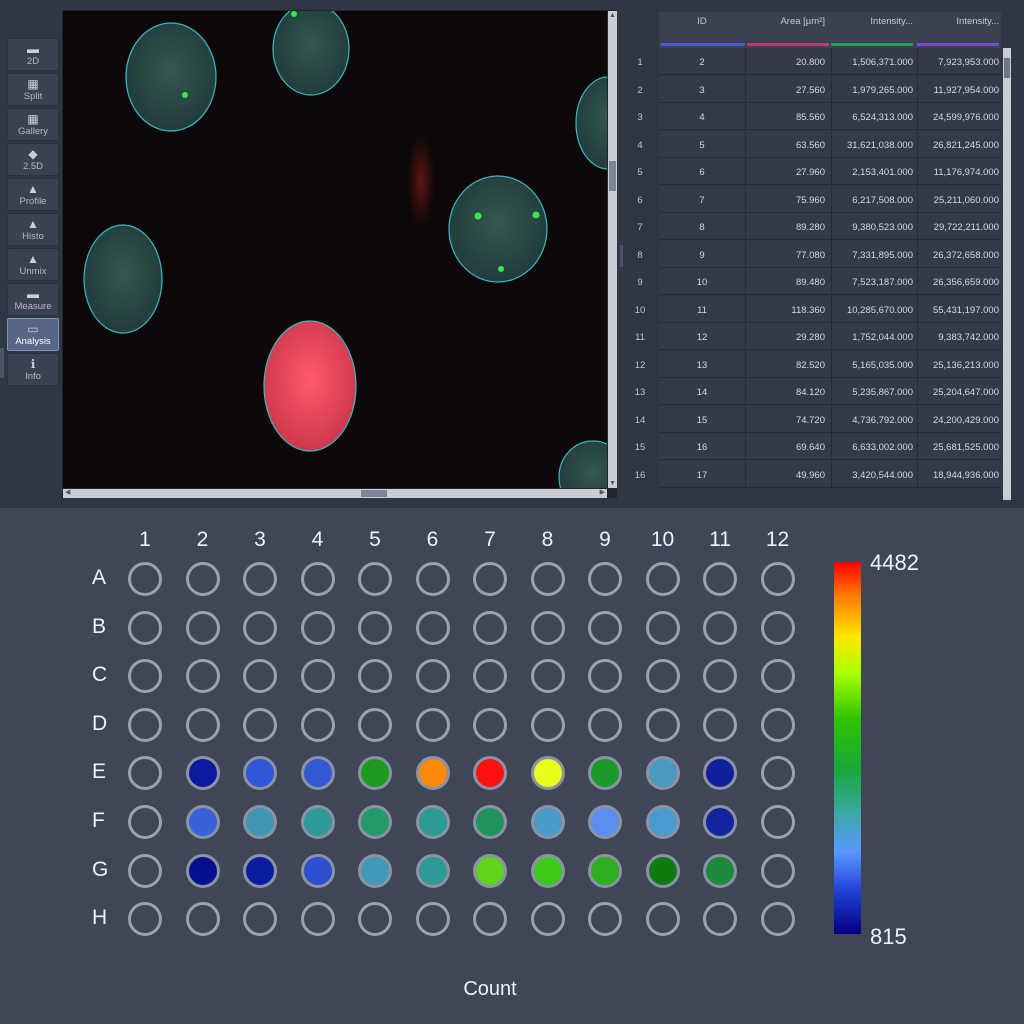 The image size is (1024, 1024). Describe the element at coordinates (490, 724) in the screenshot. I see `well-D7` at that location.